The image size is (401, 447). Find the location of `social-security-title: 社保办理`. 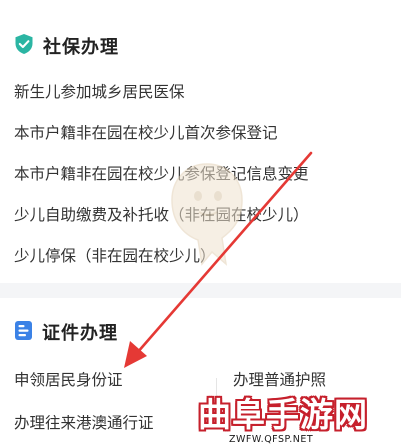

social-security-title: 社保办理 is located at coordinates (81, 47).